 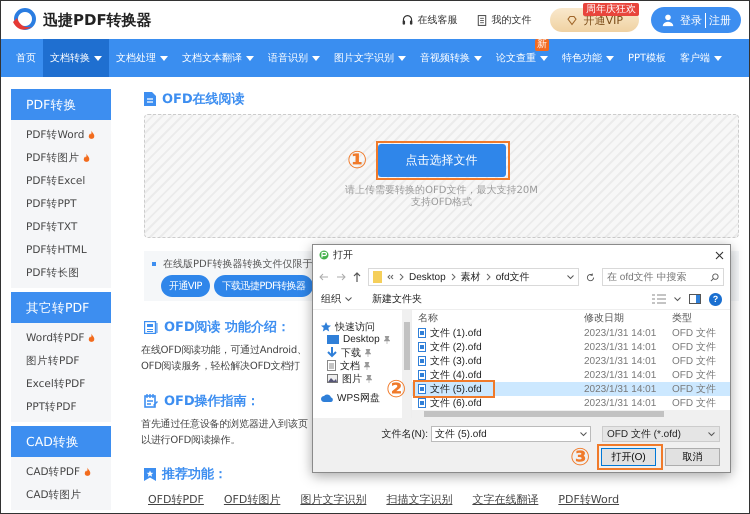 I want to click on desktop-icon, so click(x=333, y=339).